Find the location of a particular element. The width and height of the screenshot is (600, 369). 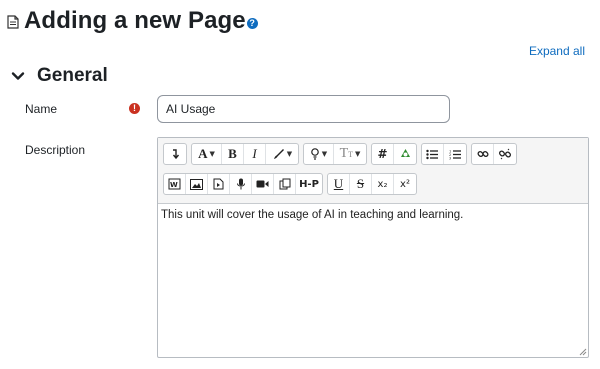

name-label: Name is located at coordinates (41, 109).